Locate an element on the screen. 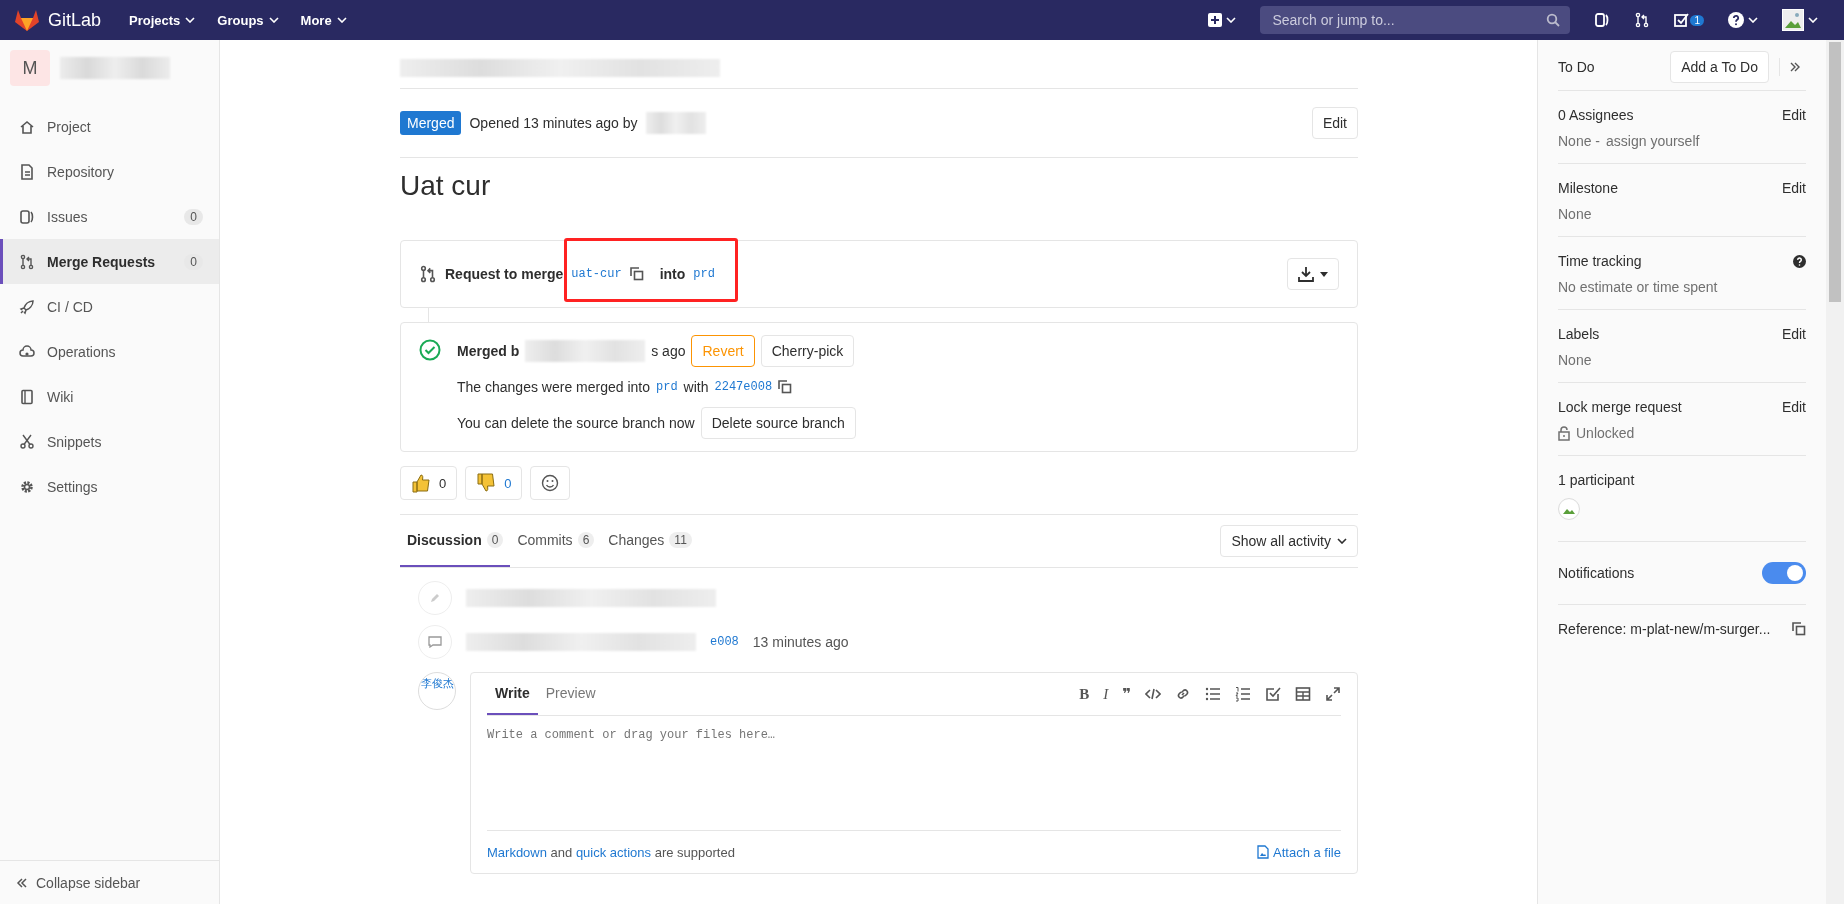 The height and width of the screenshot is (904, 1844). delete-source-branch-button: Delete source branch is located at coordinates (778, 423).